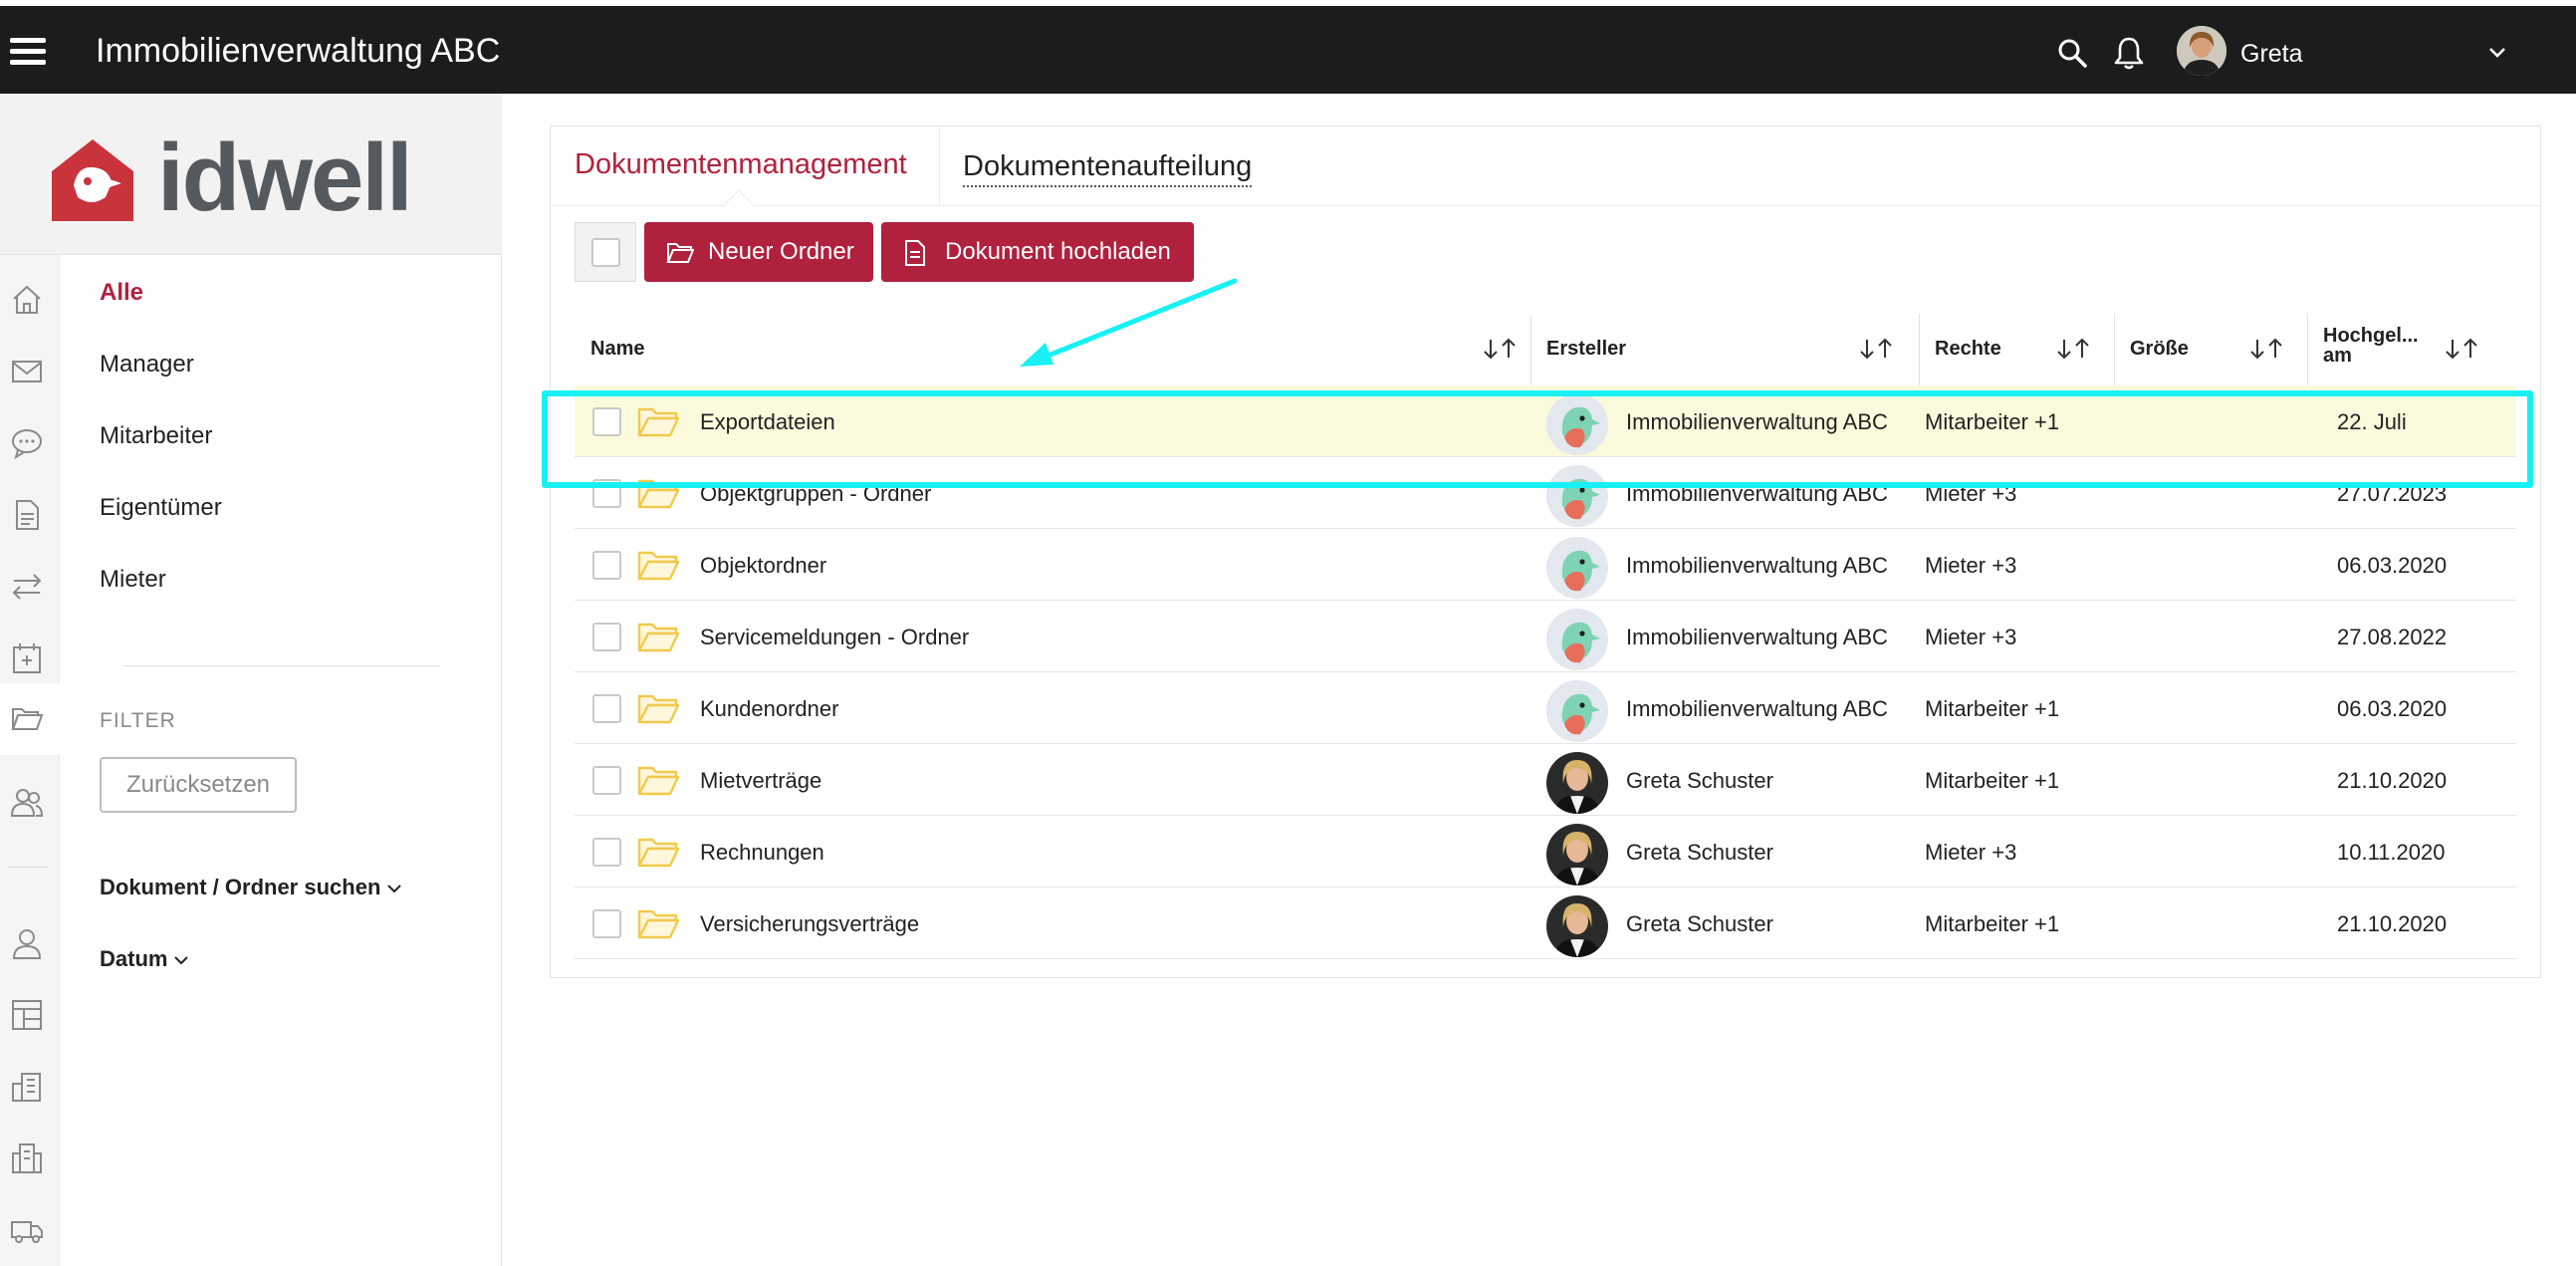  Describe the element at coordinates (1288, 47) in the screenshot. I see `top-bar: Immobilienverwaltung ABC Greta` at that location.